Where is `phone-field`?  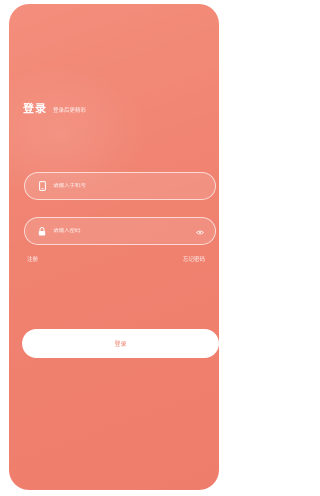
phone-field is located at coordinates (120, 186).